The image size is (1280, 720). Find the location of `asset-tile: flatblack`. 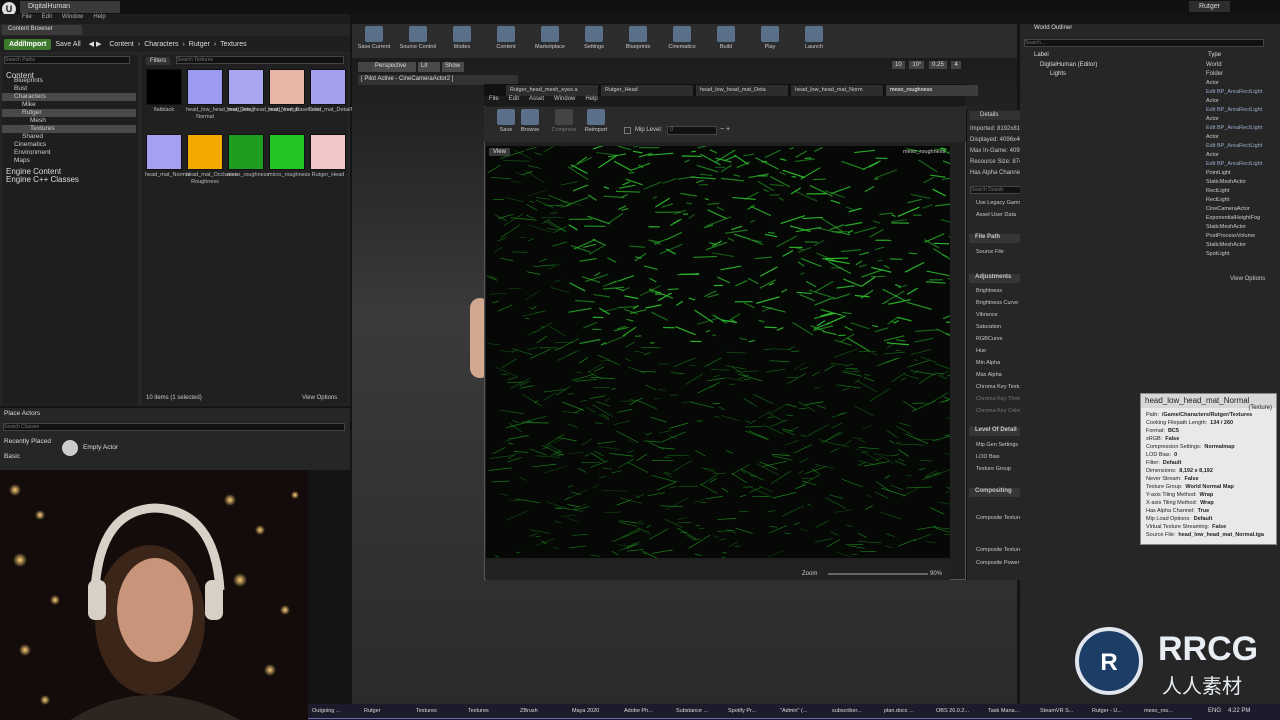

asset-tile: flatblack is located at coordinates (164, 91).